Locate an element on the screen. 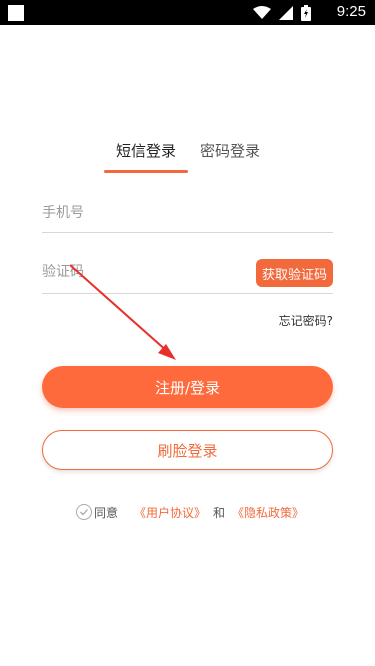  wifi-icon is located at coordinates (262, 12).